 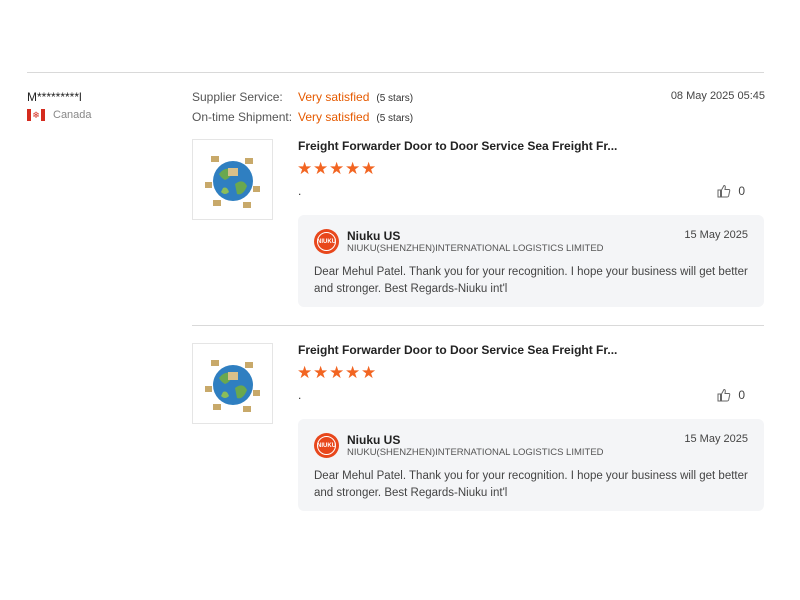 What do you see at coordinates (237, 97) in the screenshot?
I see `rating-label: Supplier Service:` at bounding box center [237, 97].